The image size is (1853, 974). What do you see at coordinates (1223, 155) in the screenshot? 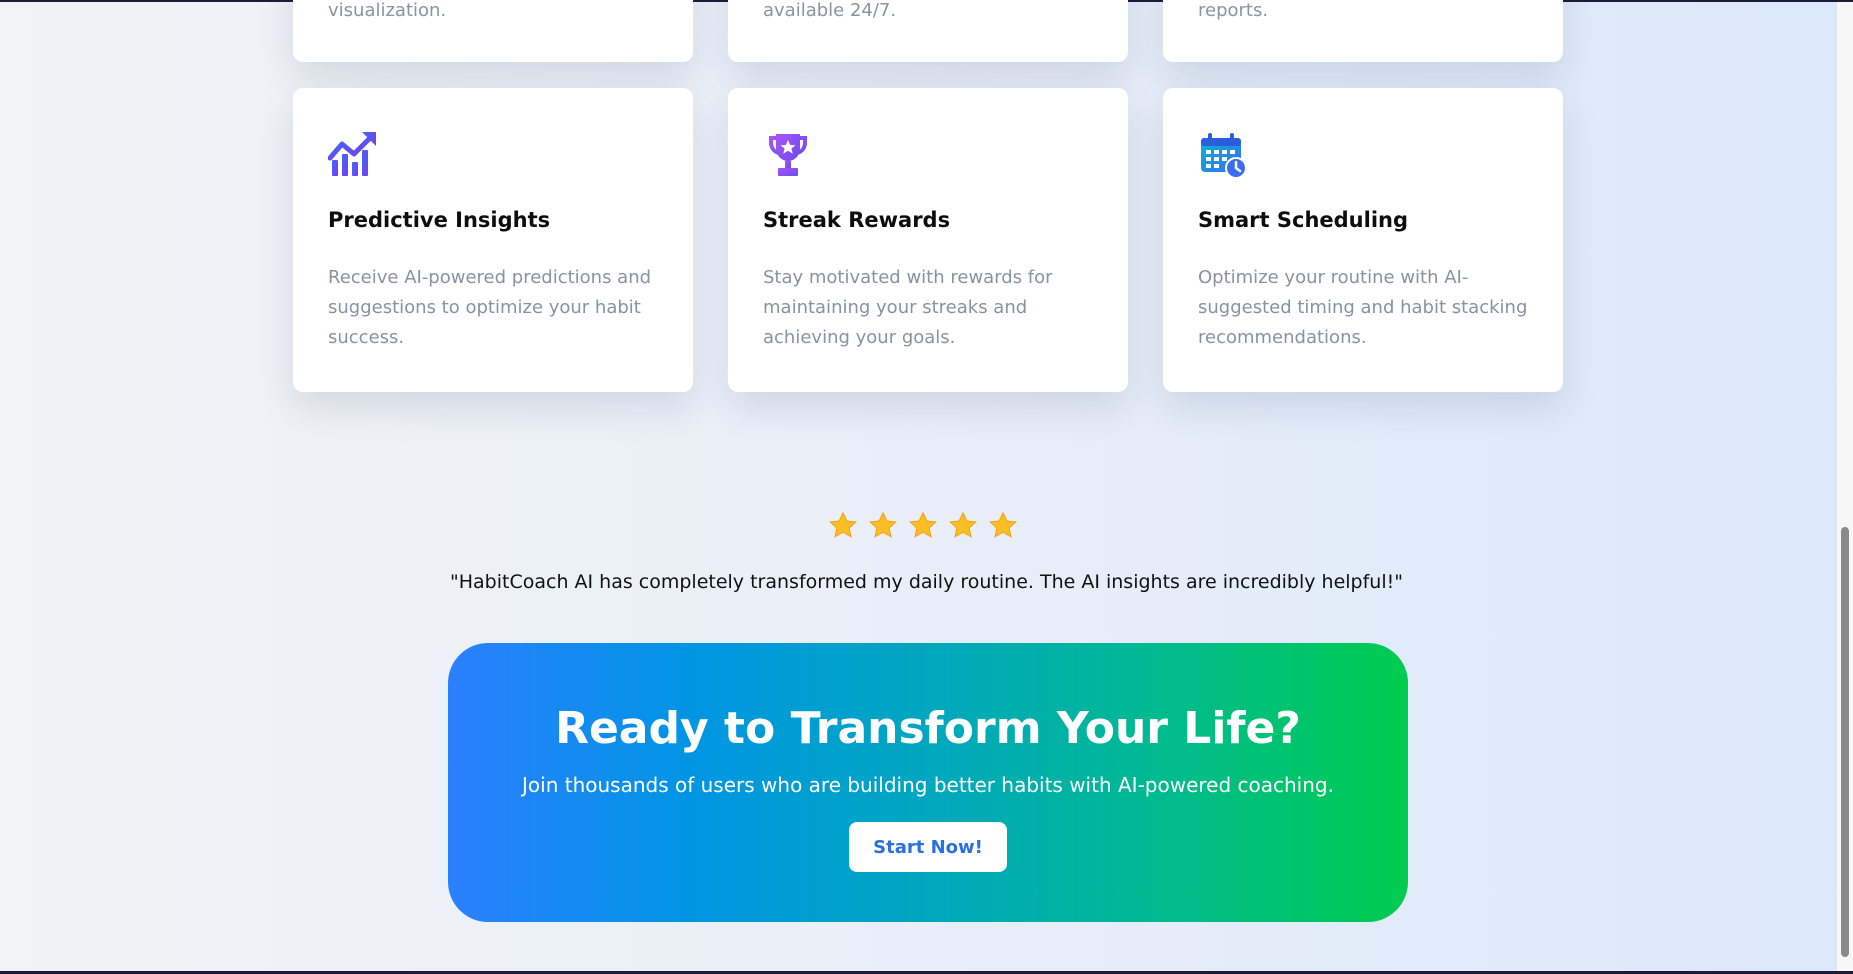
I see `calendar-clock-icon` at bounding box center [1223, 155].